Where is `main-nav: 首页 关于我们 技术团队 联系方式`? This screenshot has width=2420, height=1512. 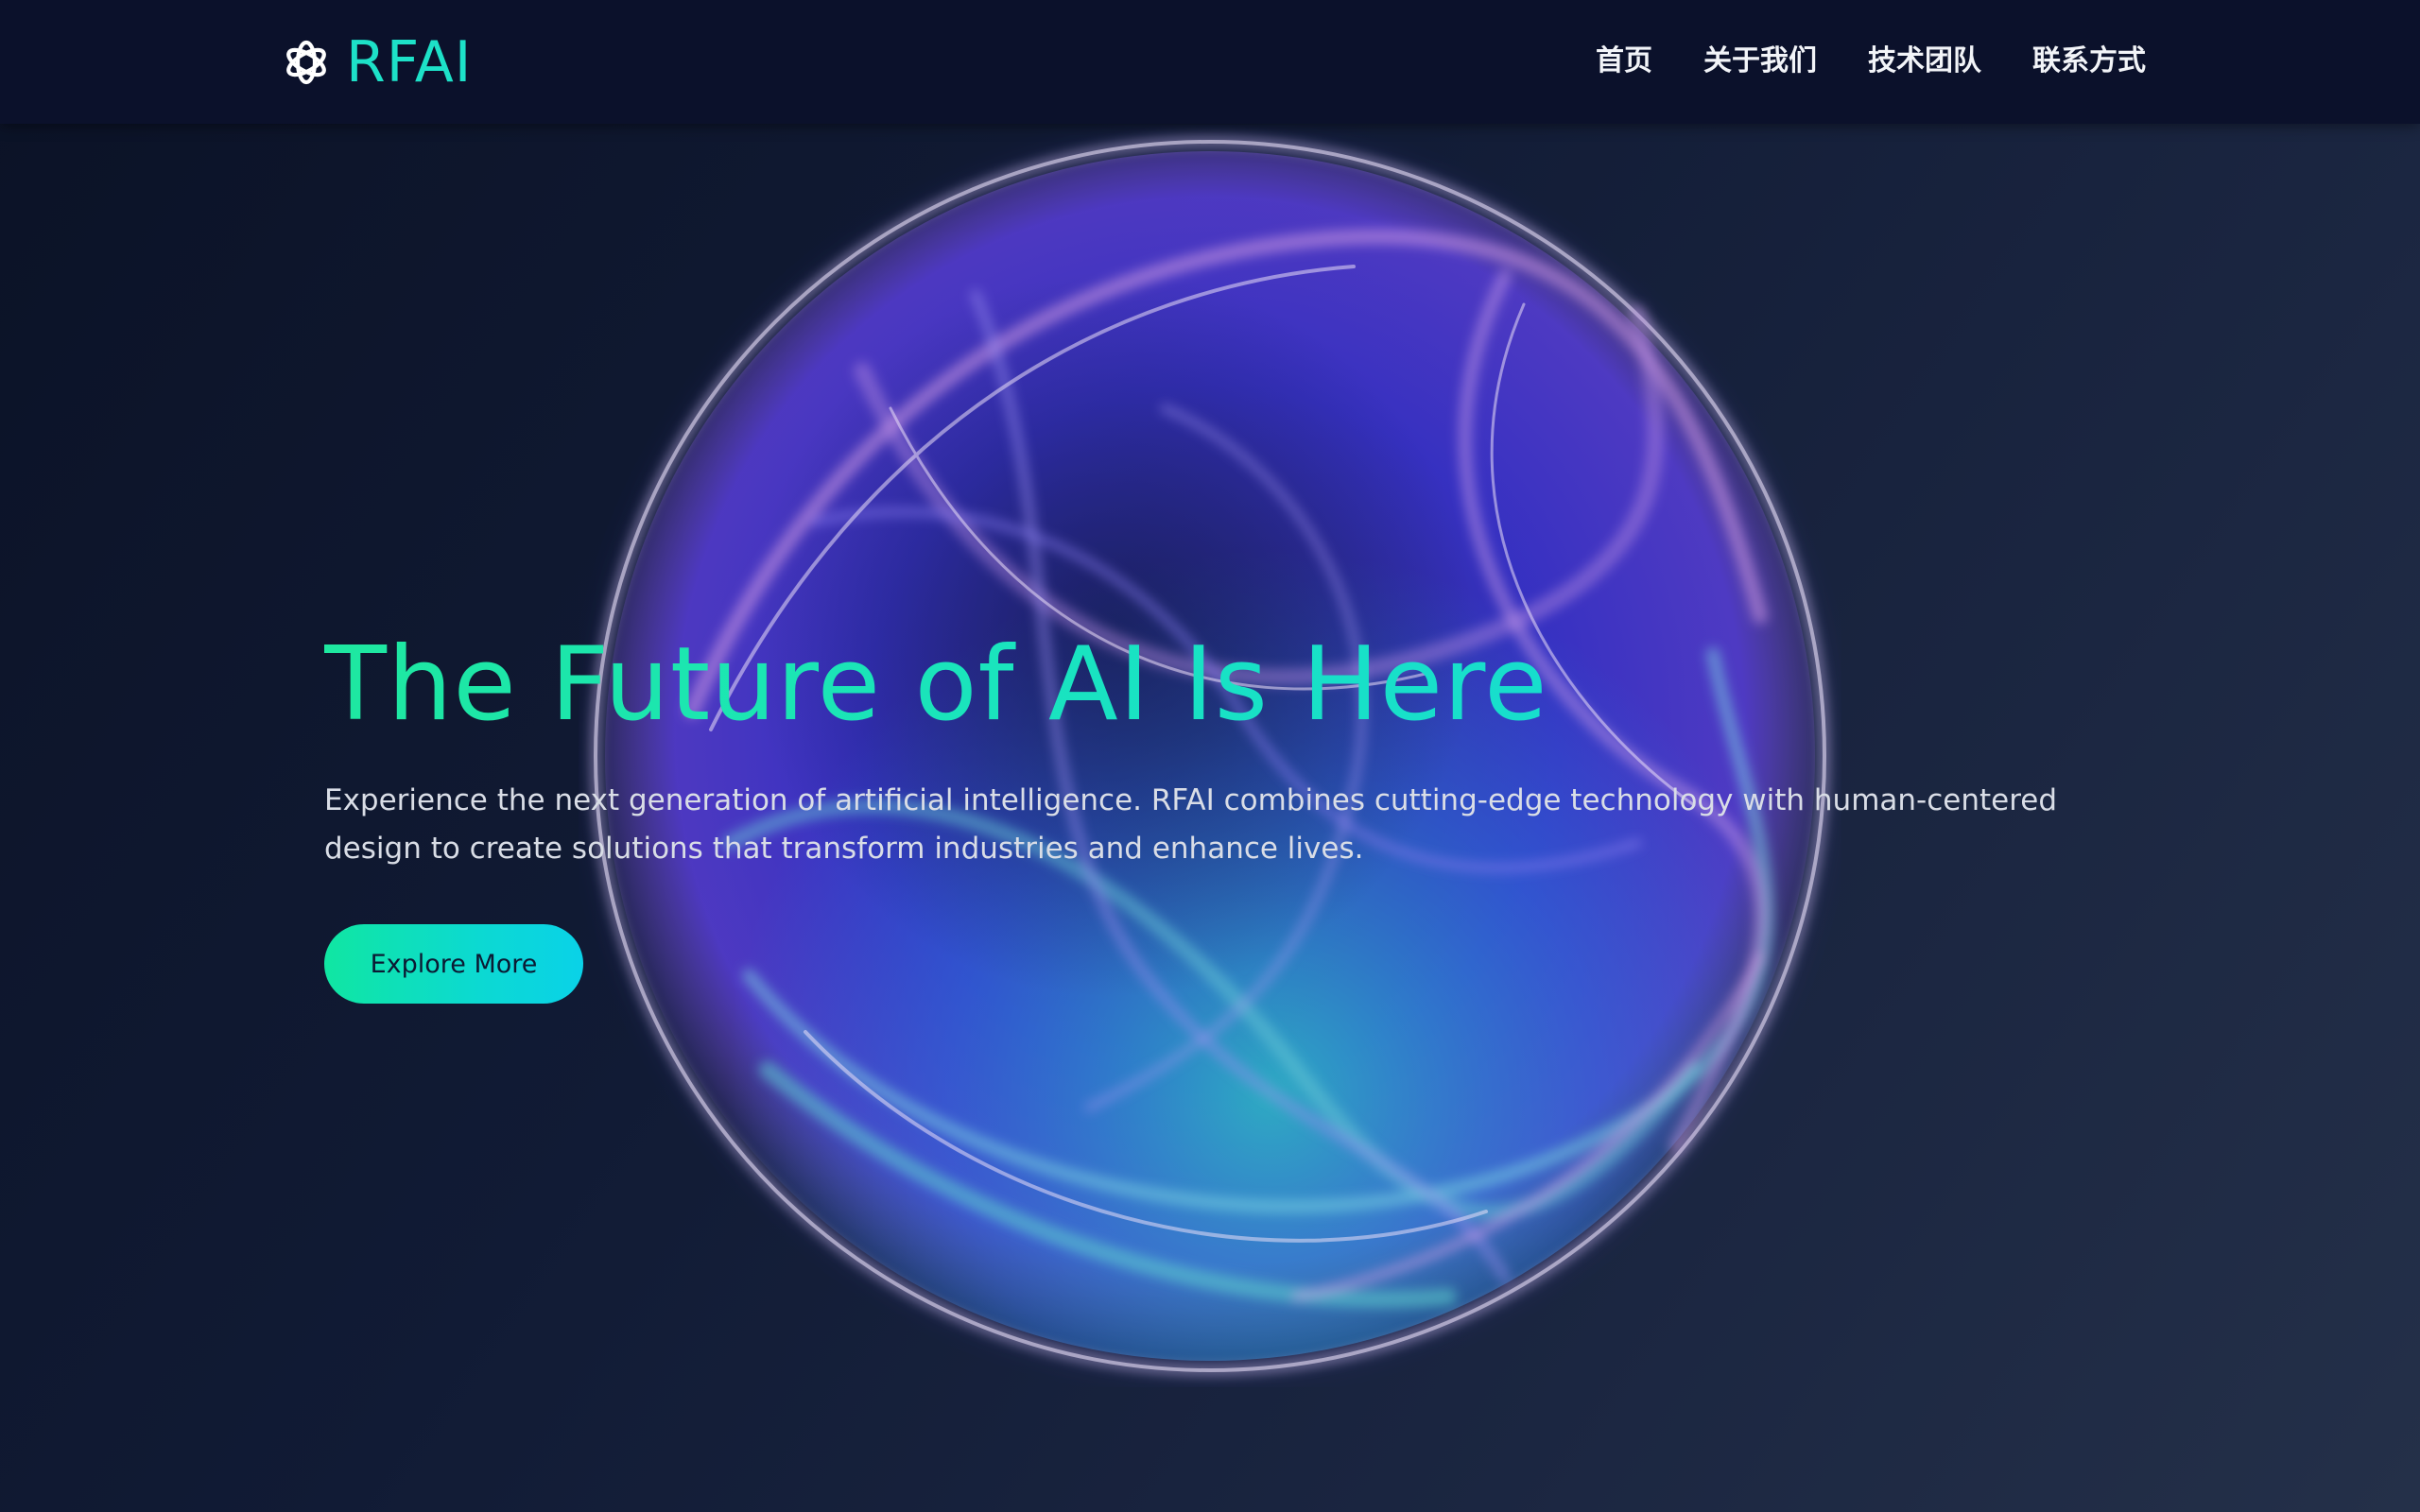 main-nav: 首页 关于我们 技术团队 联系方式 is located at coordinates (1871, 61).